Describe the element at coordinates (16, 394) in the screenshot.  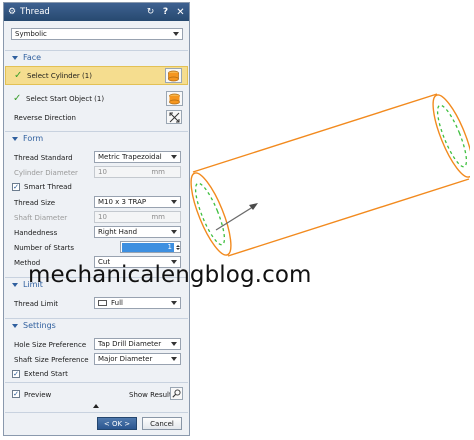
I see `preview-checkbox: ✓` at that location.